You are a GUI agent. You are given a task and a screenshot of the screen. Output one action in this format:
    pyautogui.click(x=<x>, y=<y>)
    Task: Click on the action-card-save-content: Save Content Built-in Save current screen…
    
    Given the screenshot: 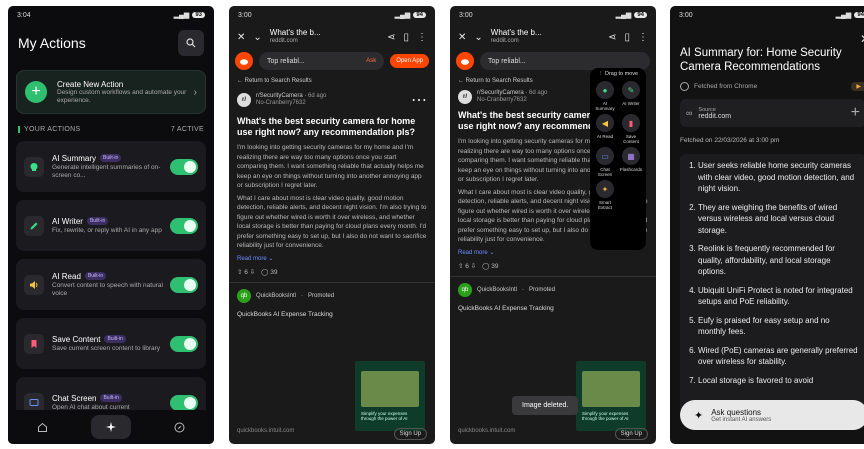 What is the action you would take?
    pyautogui.click(x=111, y=343)
    